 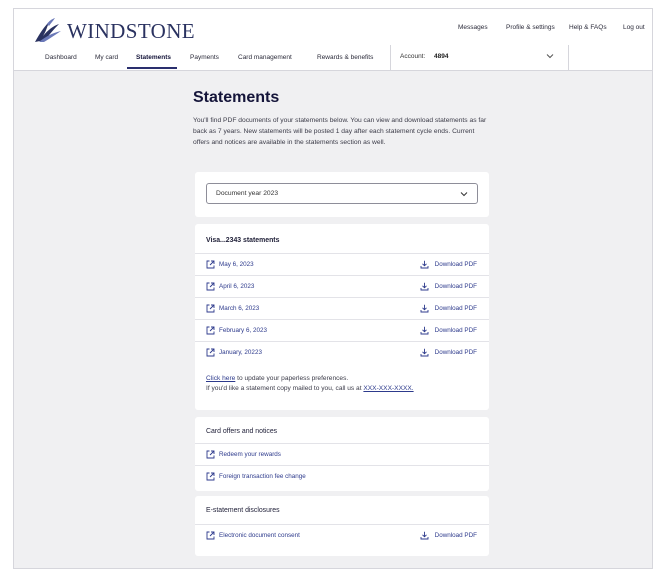 What do you see at coordinates (265, 57) in the screenshot?
I see `nav-card-management: Card management` at bounding box center [265, 57].